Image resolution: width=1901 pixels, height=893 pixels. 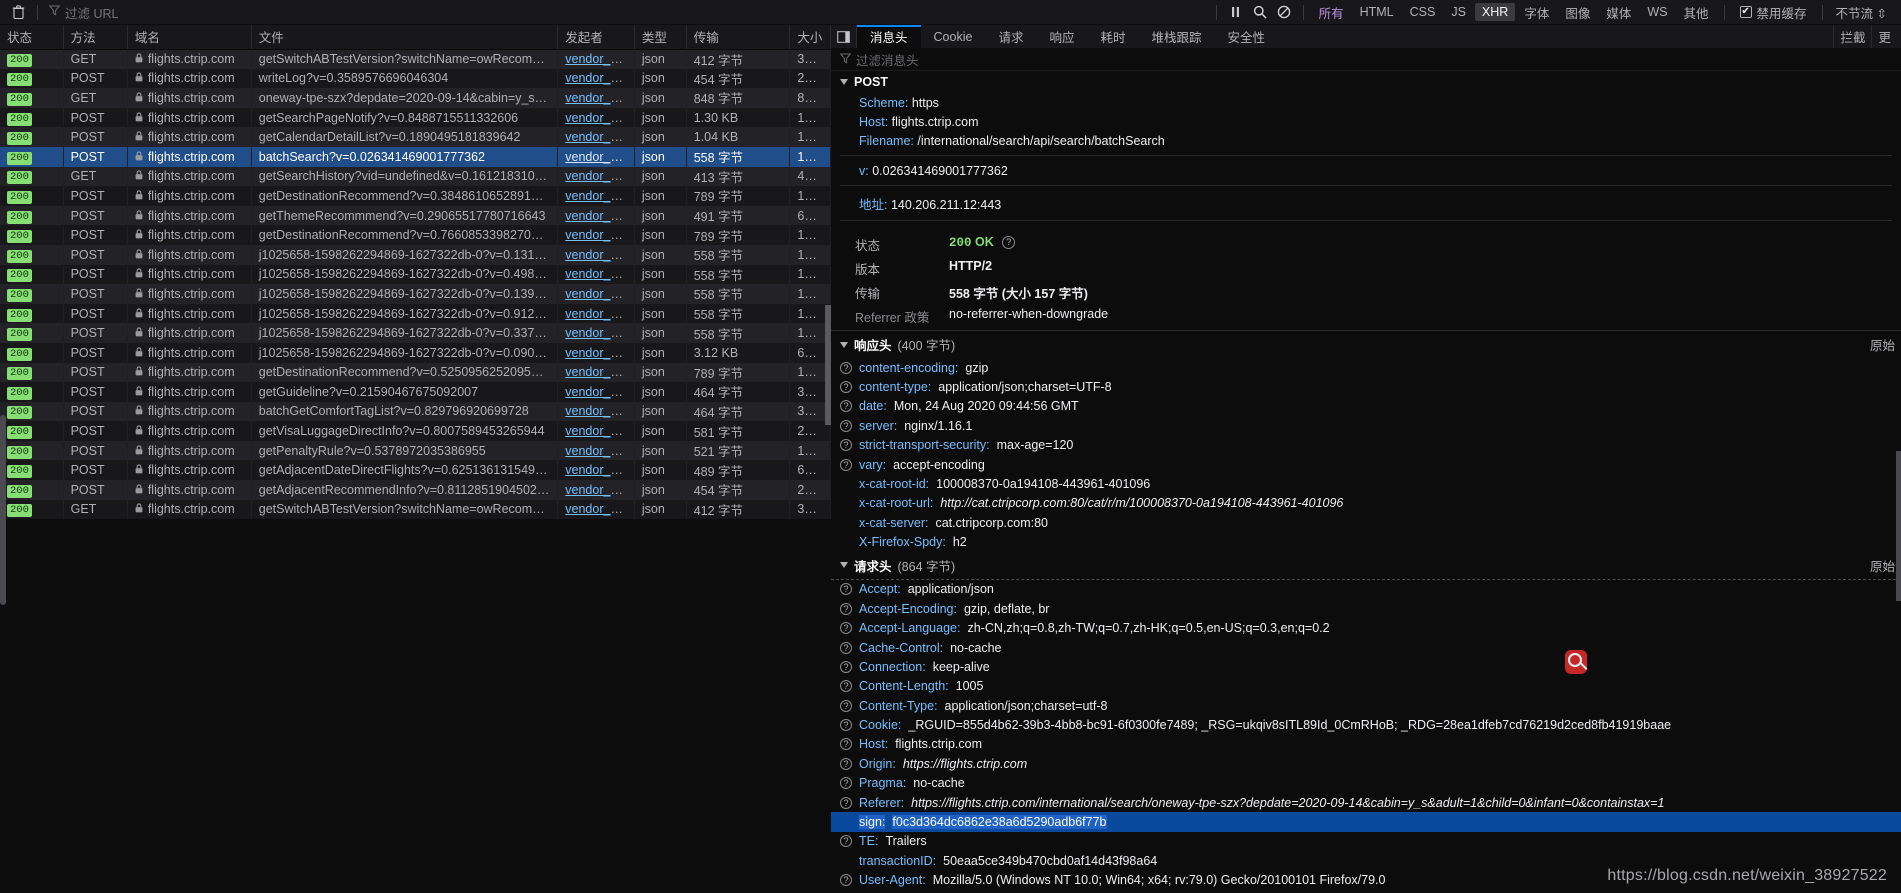 I want to click on column-header-type: 类型, so click(x=660, y=37).